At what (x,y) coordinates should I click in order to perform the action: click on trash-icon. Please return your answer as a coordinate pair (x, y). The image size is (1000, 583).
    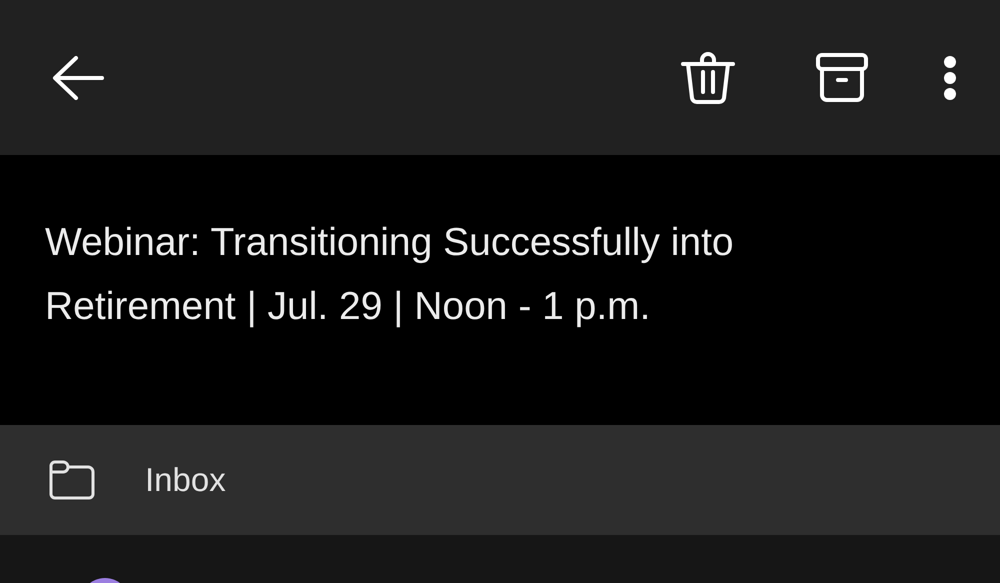
    Looking at the image, I should click on (708, 78).